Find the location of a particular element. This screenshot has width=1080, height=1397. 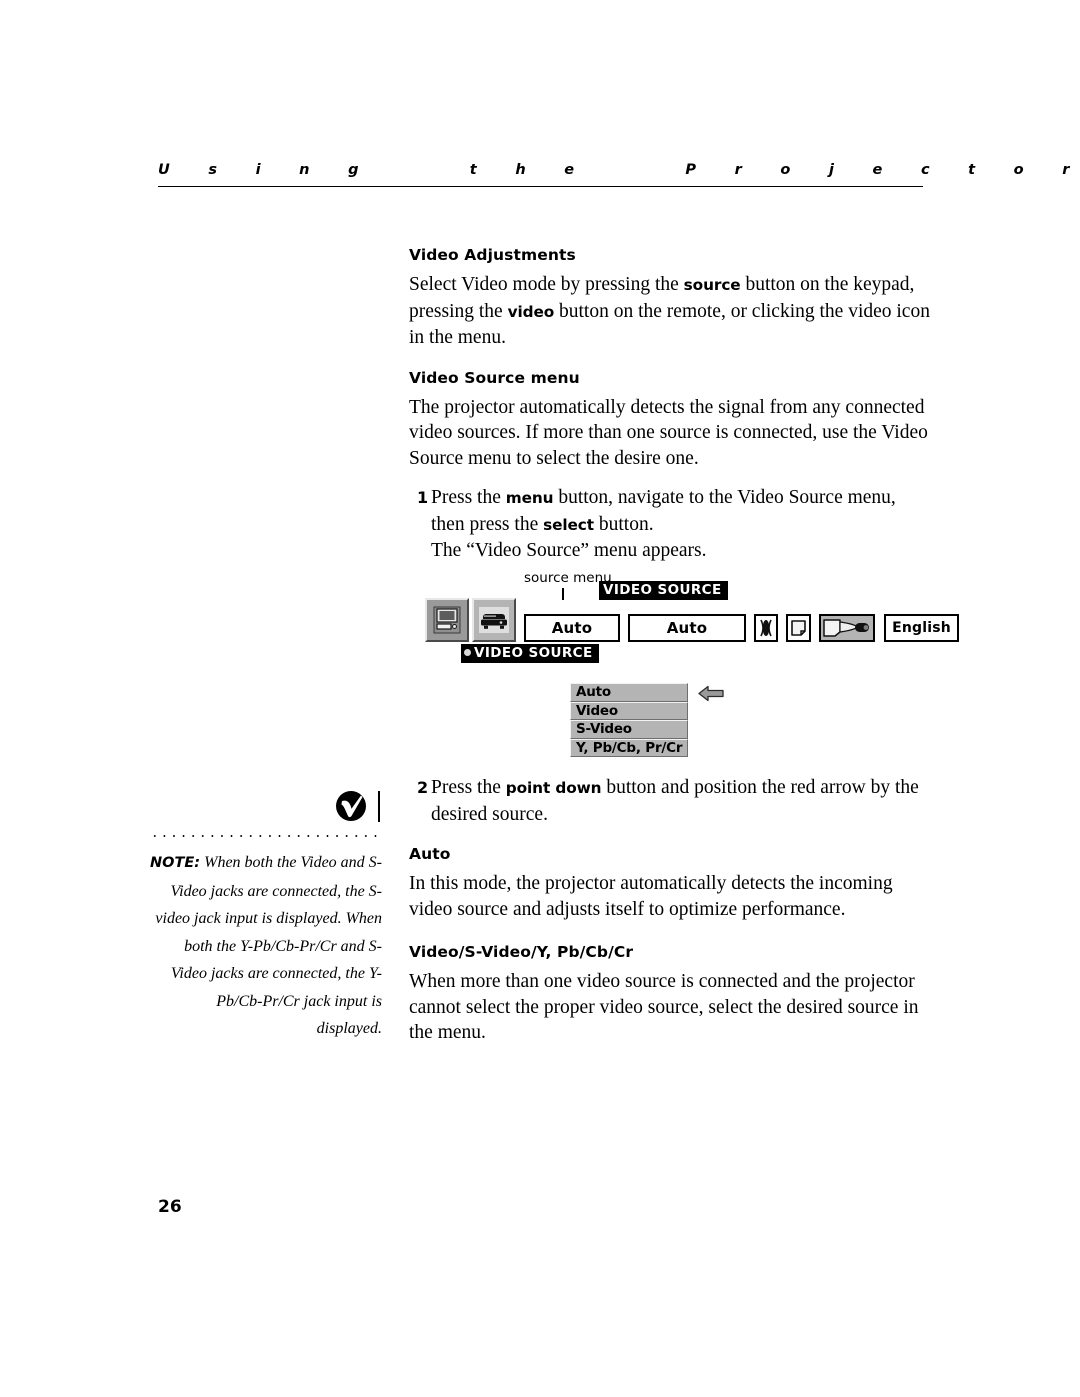

text-run: button. is located at coordinates (624, 524).